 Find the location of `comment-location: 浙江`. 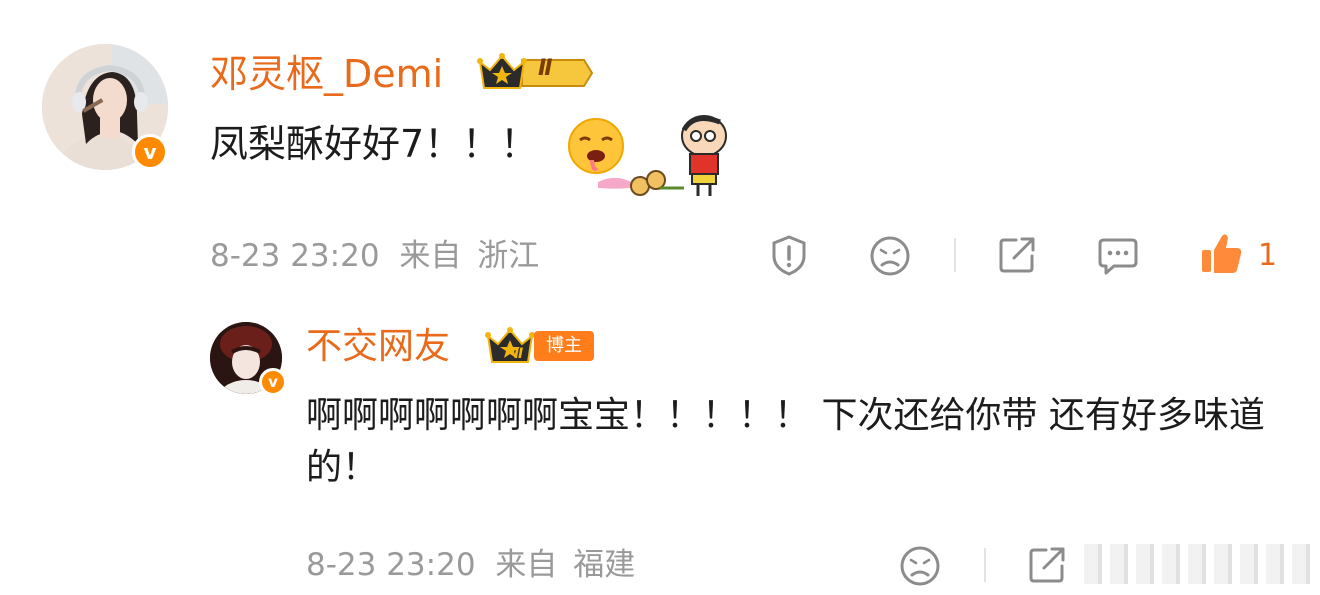

comment-location: 浙江 is located at coordinates (508, 256).